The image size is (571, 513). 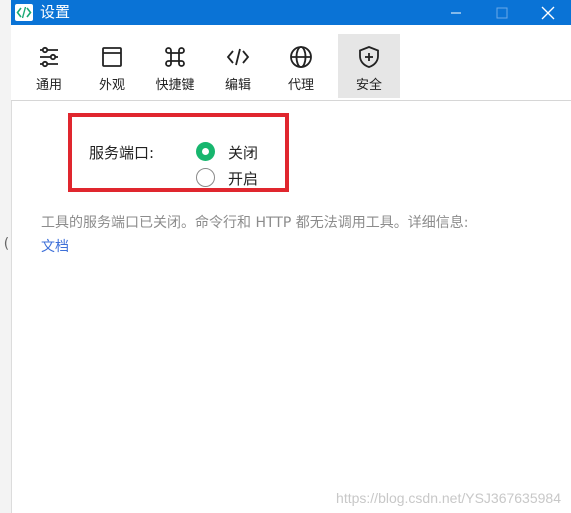 I want to click on tab-edit: 编辑, so click(x=238, y=66).